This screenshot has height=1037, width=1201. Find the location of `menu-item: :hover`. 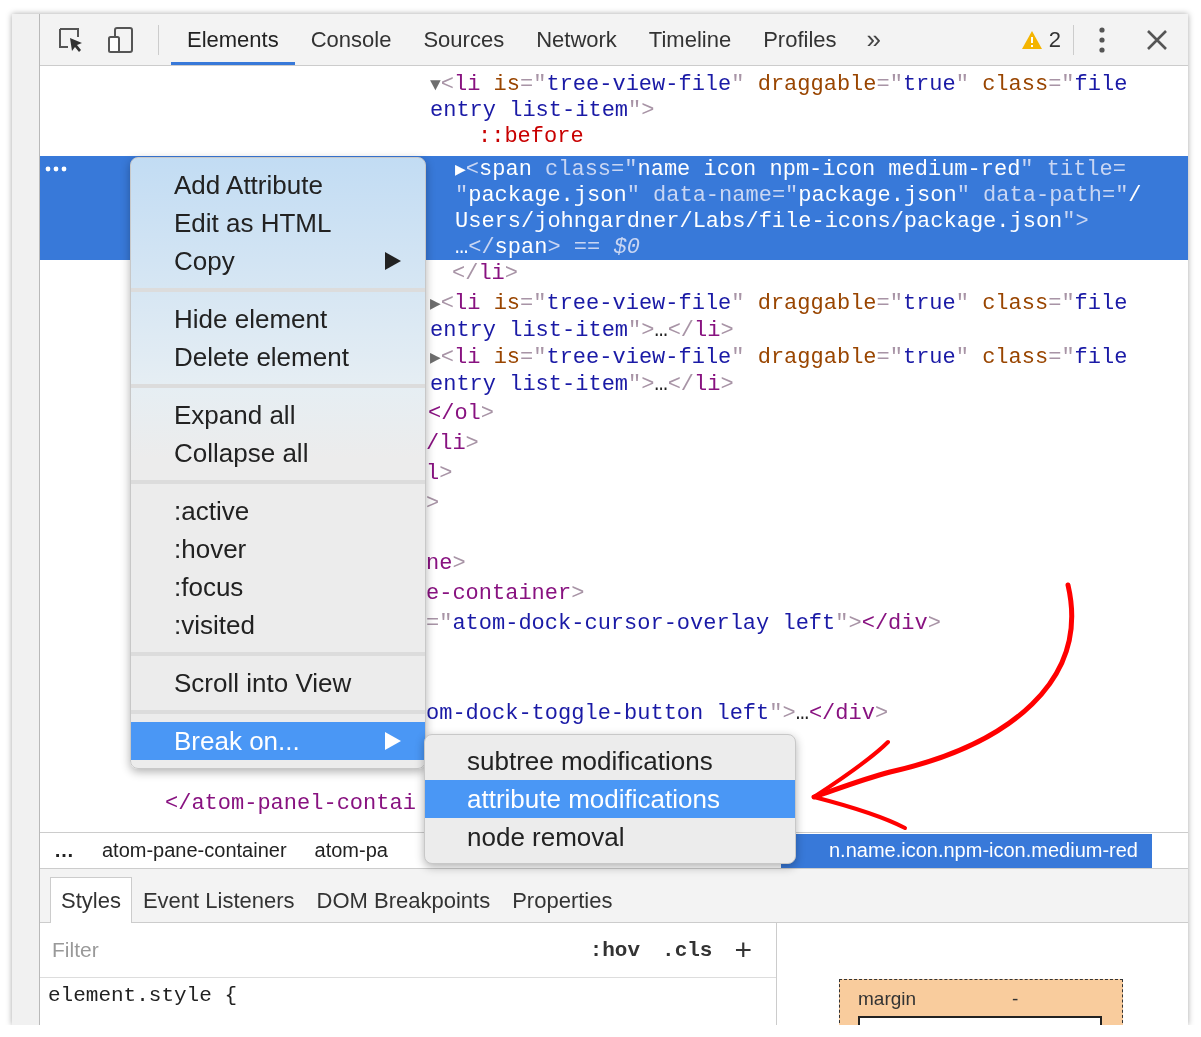

menu-item: :hover is located at coordinates (278, 549).